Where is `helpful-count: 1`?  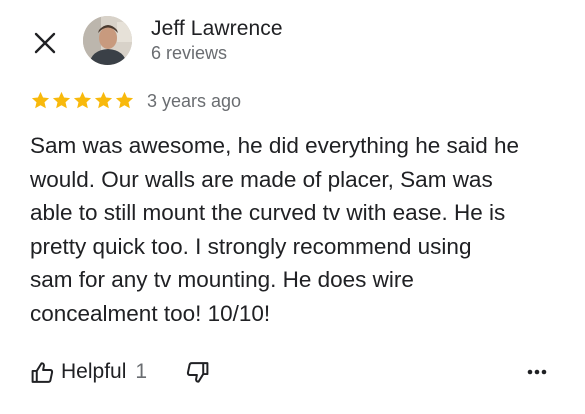
helpful-count: 1 is located at coordinates (141, 371).